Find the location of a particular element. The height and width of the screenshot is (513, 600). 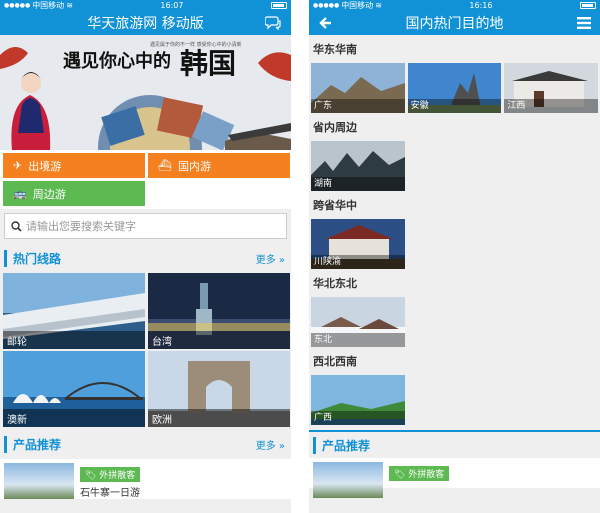

section-title: 热门线路 is located at coordinates (32, 258).